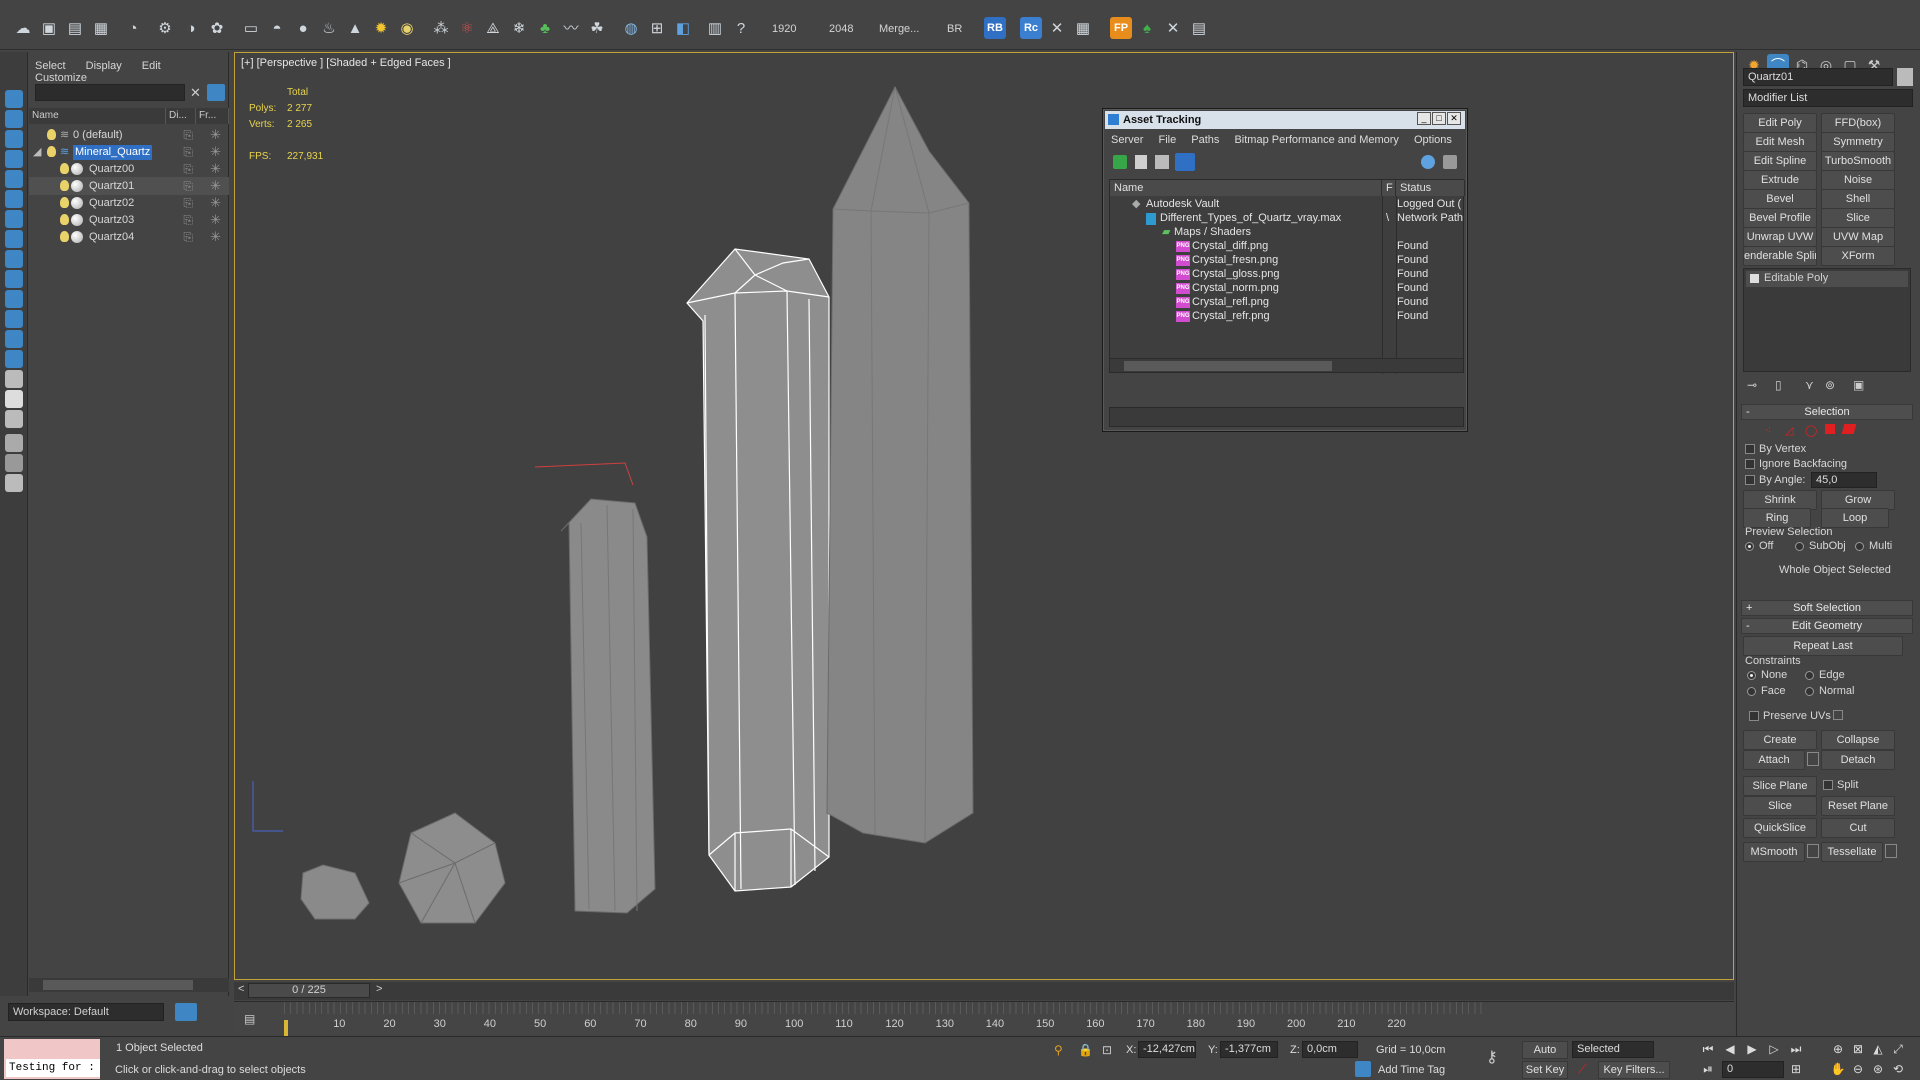  What do you see at coordinates (545, 29) in the screenshot?
I see `grass-icon: ♣` at bounding box center [545, 29].